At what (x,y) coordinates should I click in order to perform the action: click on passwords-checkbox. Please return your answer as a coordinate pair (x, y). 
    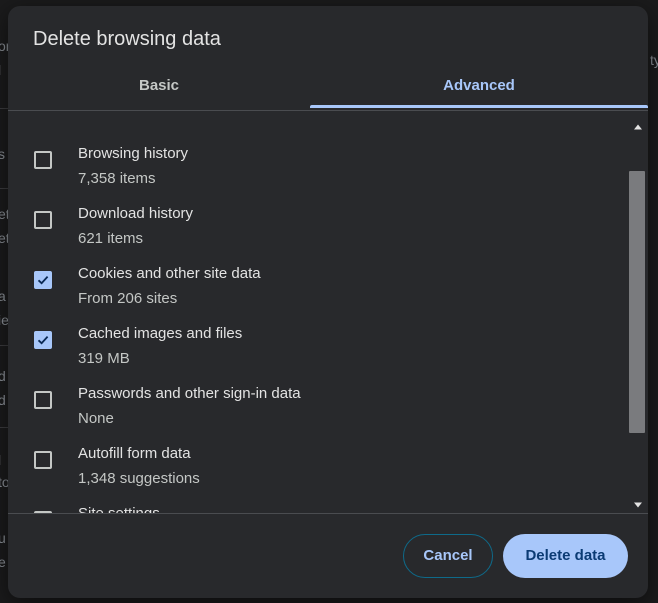
    Looking at the image, I should click on (43, 400).